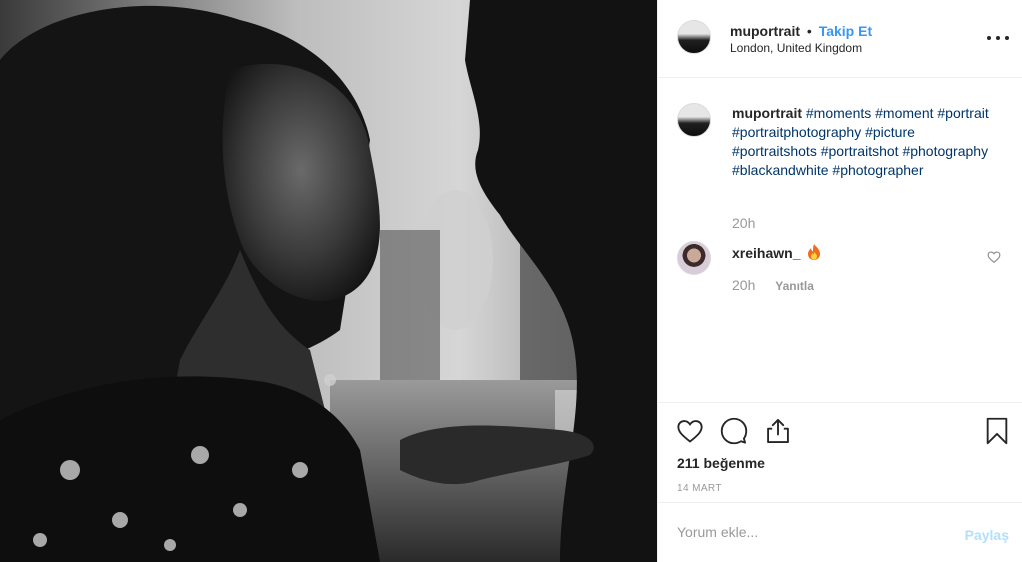 The width and height of the screenshot is (1022, 562). I want to click on hashtag-link: #portraitshot, so click(860, 151).